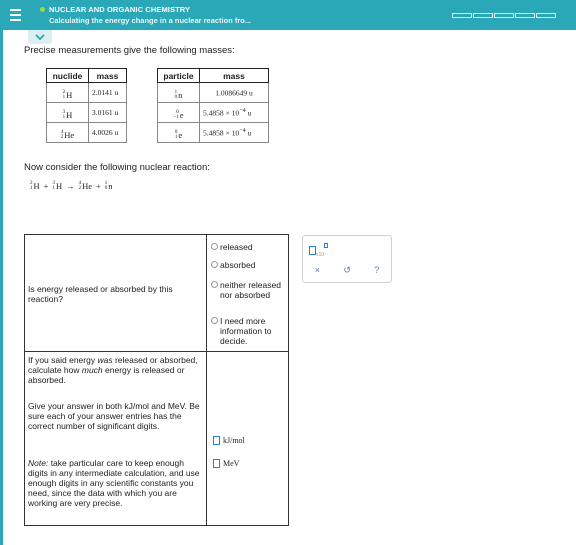 Image resolution: width=576 pixels, height=545 pixels. What do you see at coordinates (67, 92) in the screenshot?
I see `nuclide-cell: 21H` at bounding box center [67, 92].